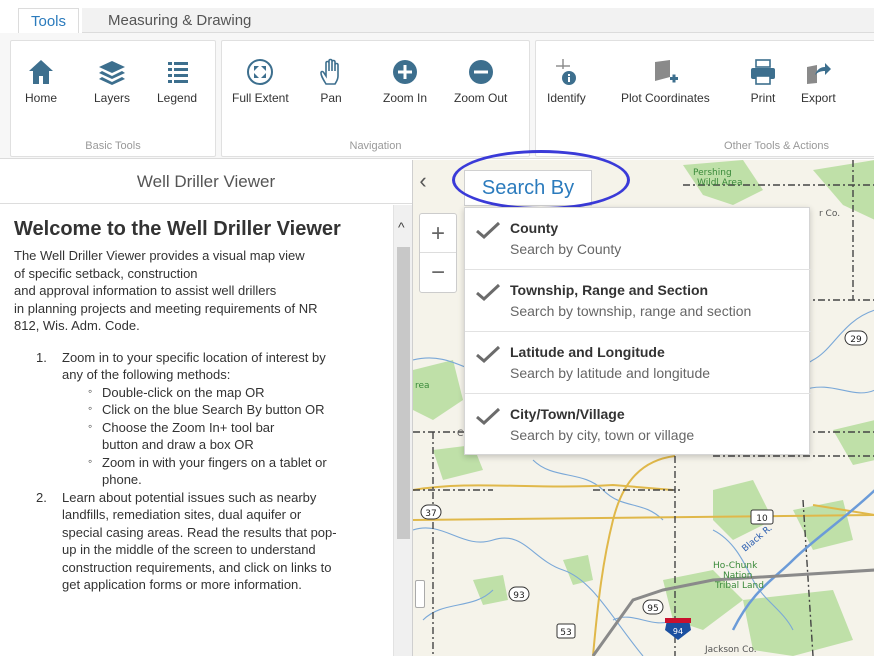 This screenshot has height=656, width=874. Describe the element at coordinates (260, 72) in the screenshot. I see `full-extent-icon` at that location.